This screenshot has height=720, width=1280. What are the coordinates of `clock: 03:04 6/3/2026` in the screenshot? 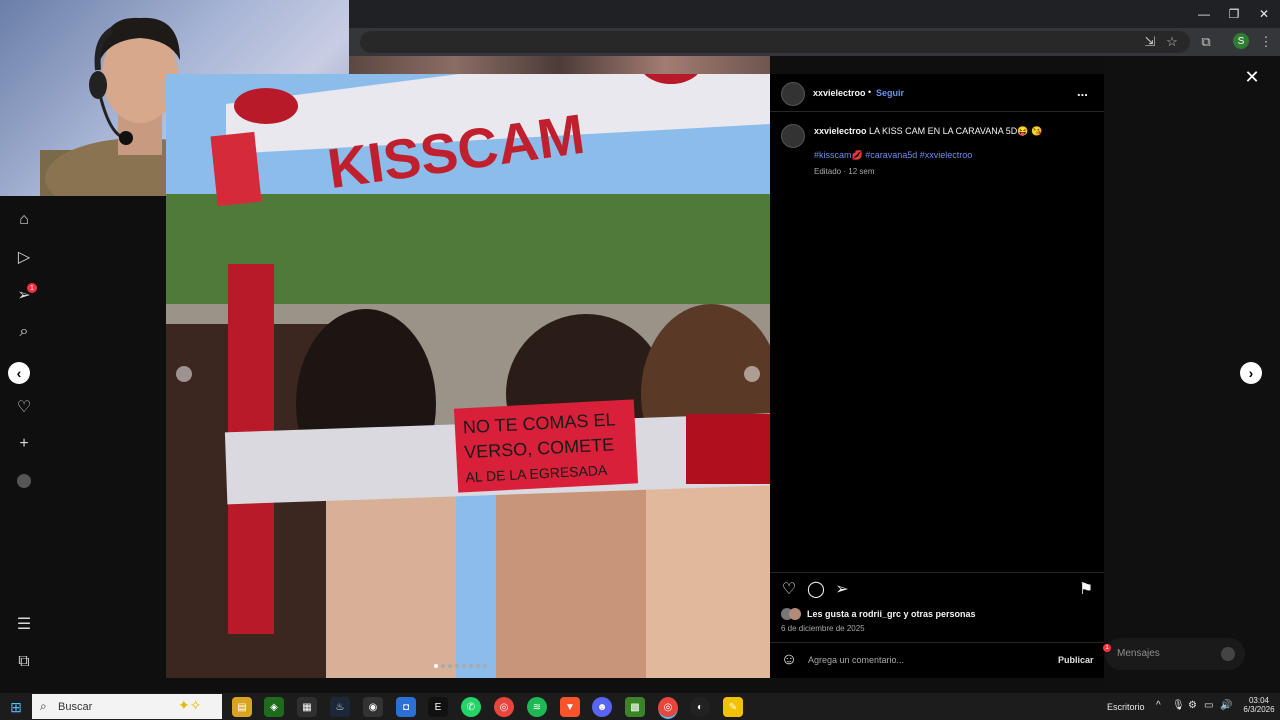 It's located at (1259, 705).